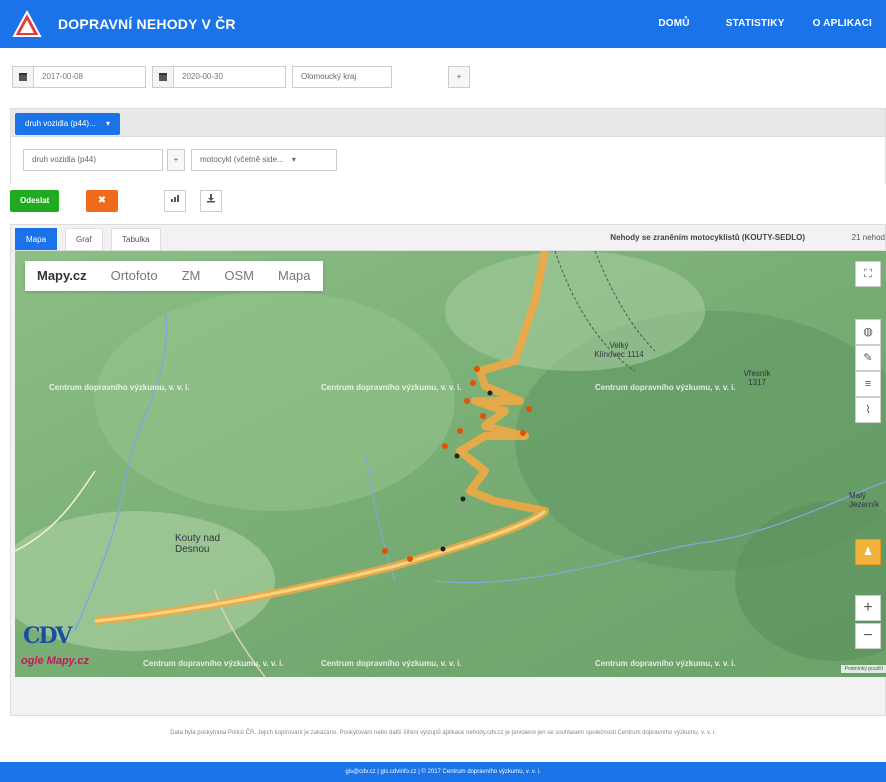 The image size is (886, 782). I want to click on map-layer-switcher: Mapy.cz Ortofoto ZM OSM Mapa, so click(174, 276).